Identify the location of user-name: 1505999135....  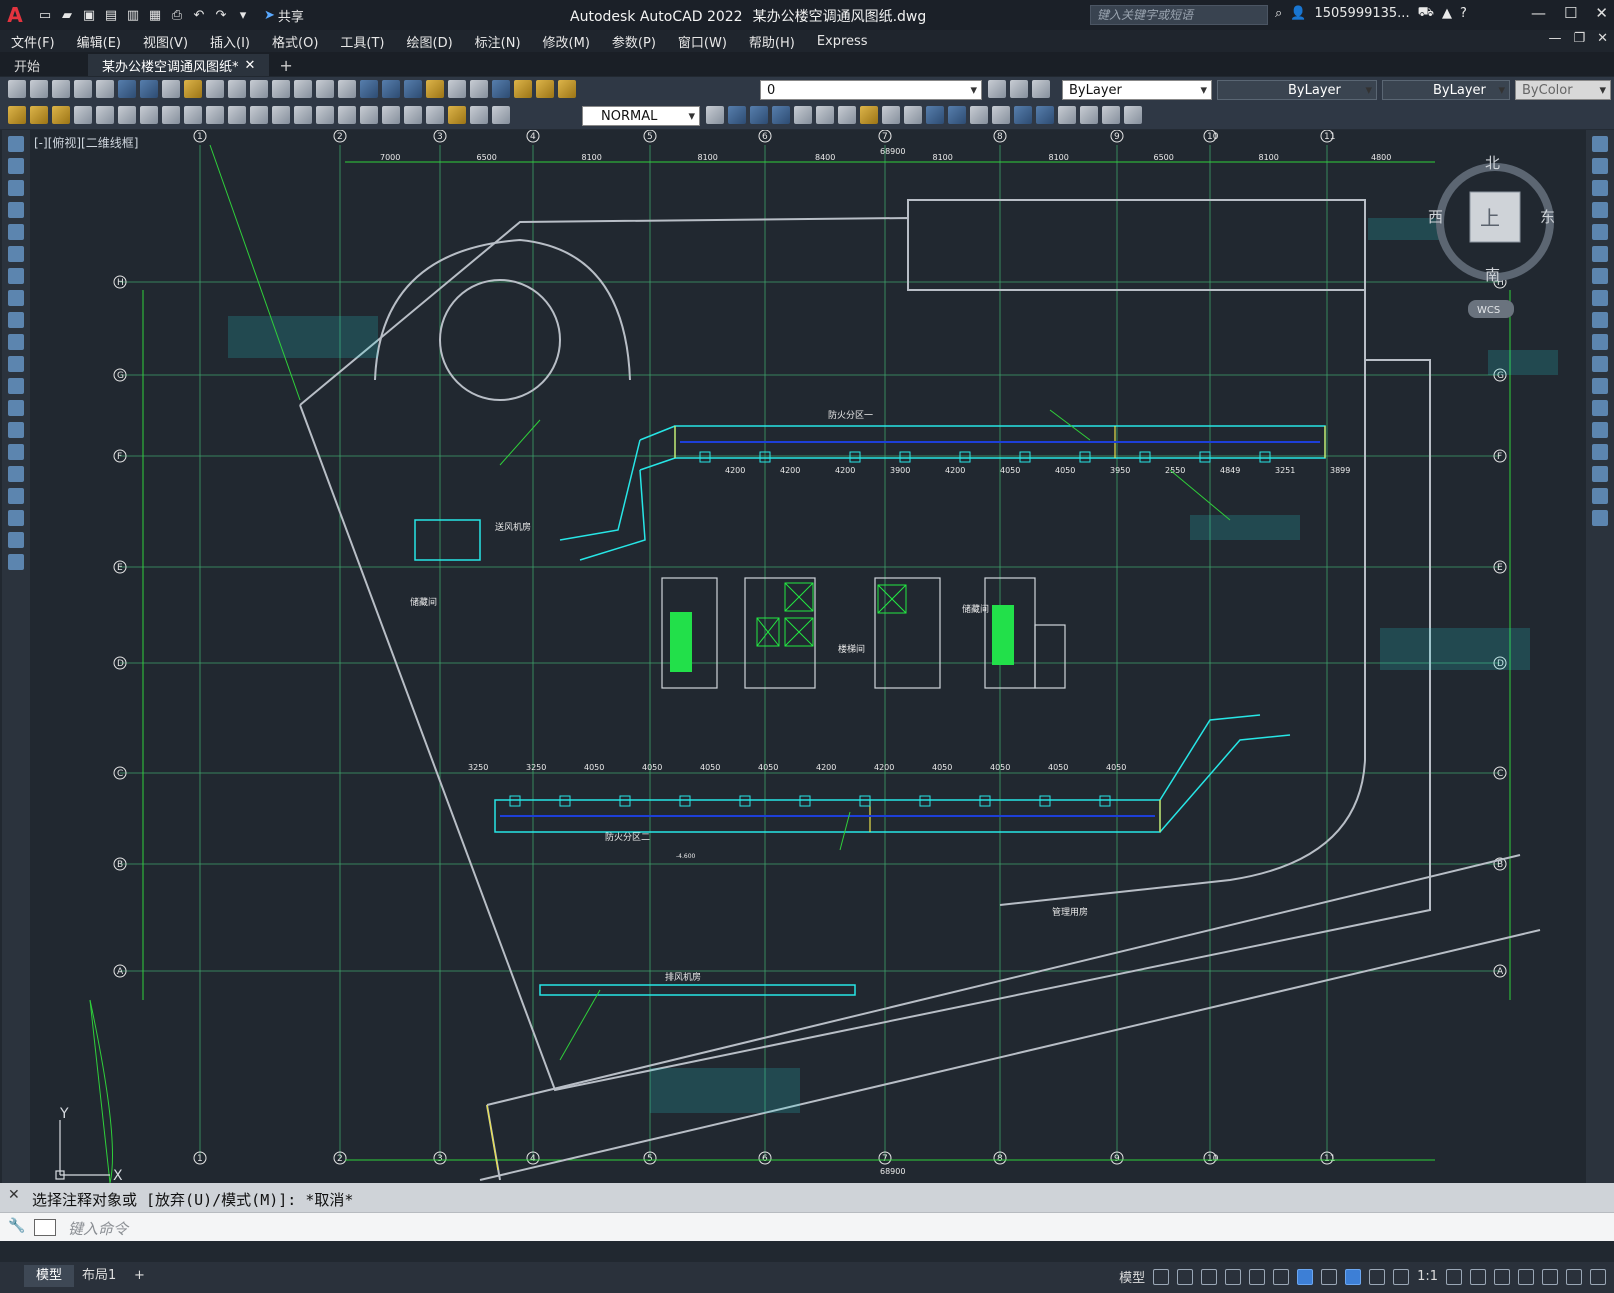
(1361, 13).